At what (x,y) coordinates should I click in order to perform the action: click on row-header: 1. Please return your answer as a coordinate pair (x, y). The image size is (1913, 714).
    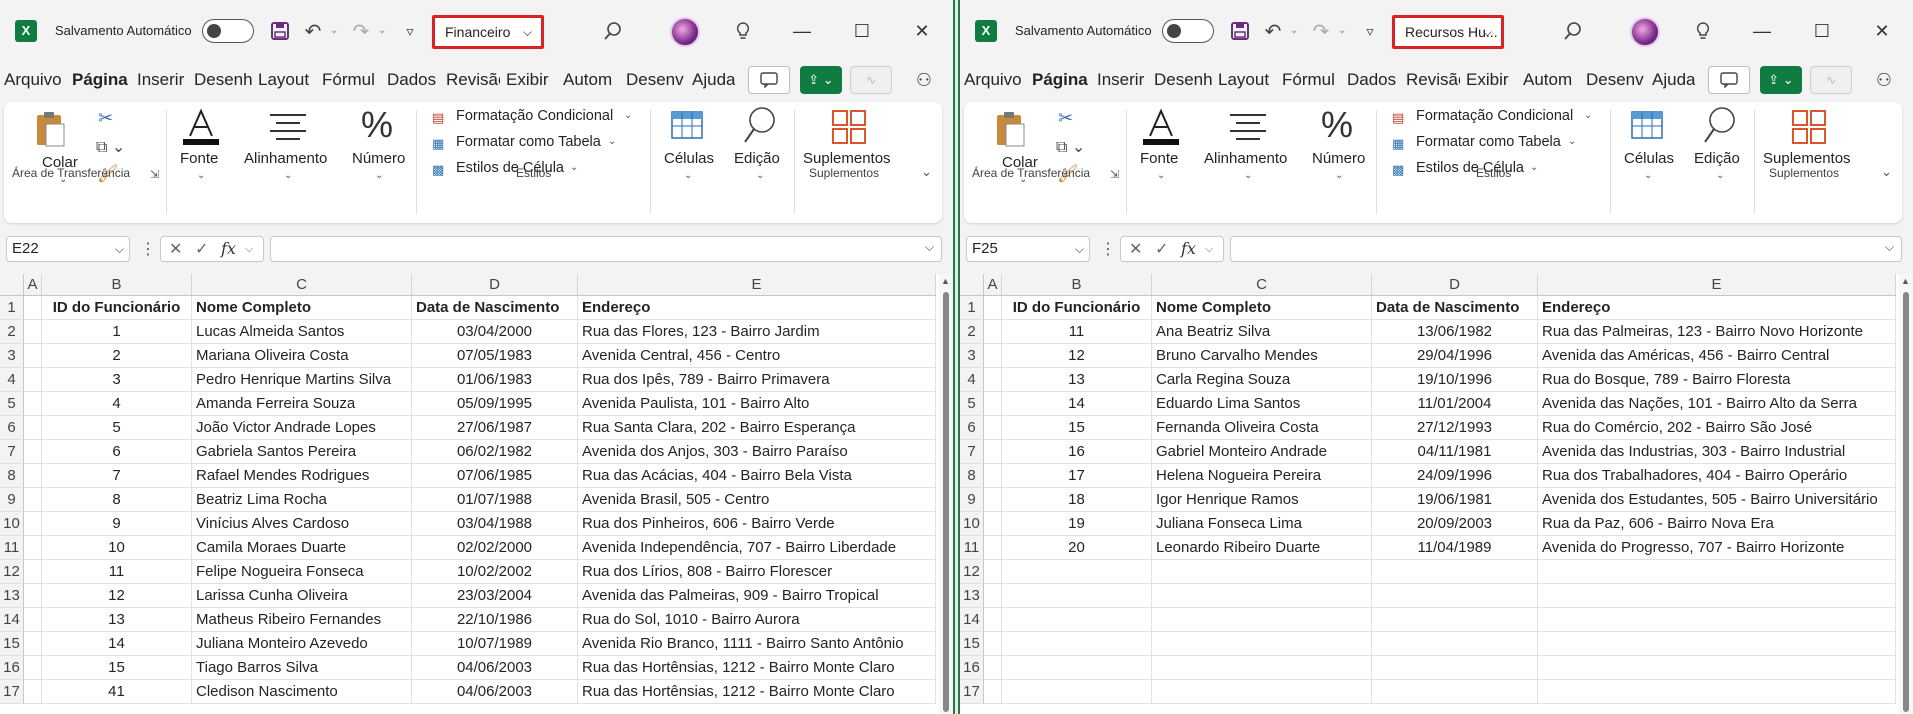
    Looking at the image, I should click on (12, 308).